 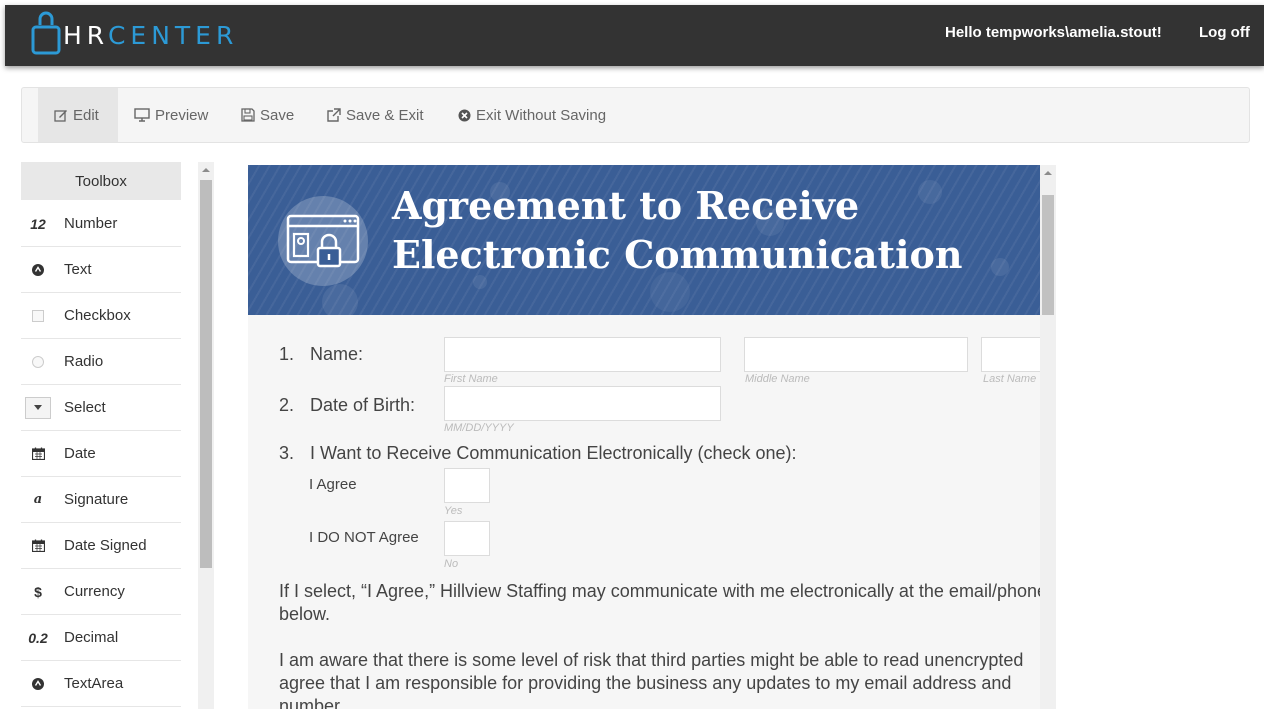 I want to click on agree-label: I Agree, so click(x=333, y=484).